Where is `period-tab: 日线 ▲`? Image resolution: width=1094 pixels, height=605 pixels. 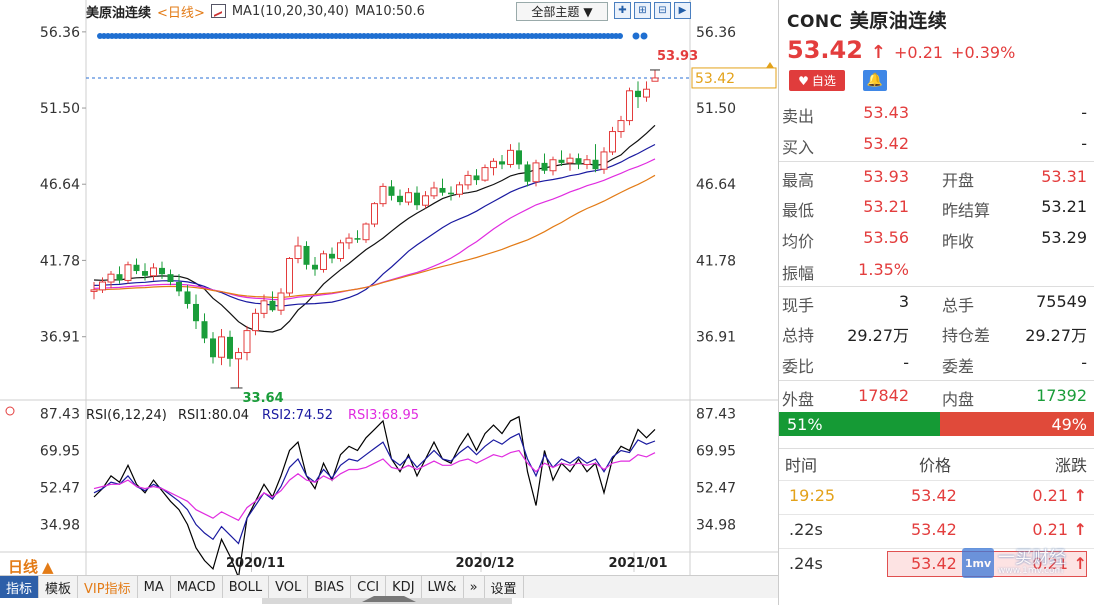 period-tab: 日线 ▲ is located at coordinates (31, 566).